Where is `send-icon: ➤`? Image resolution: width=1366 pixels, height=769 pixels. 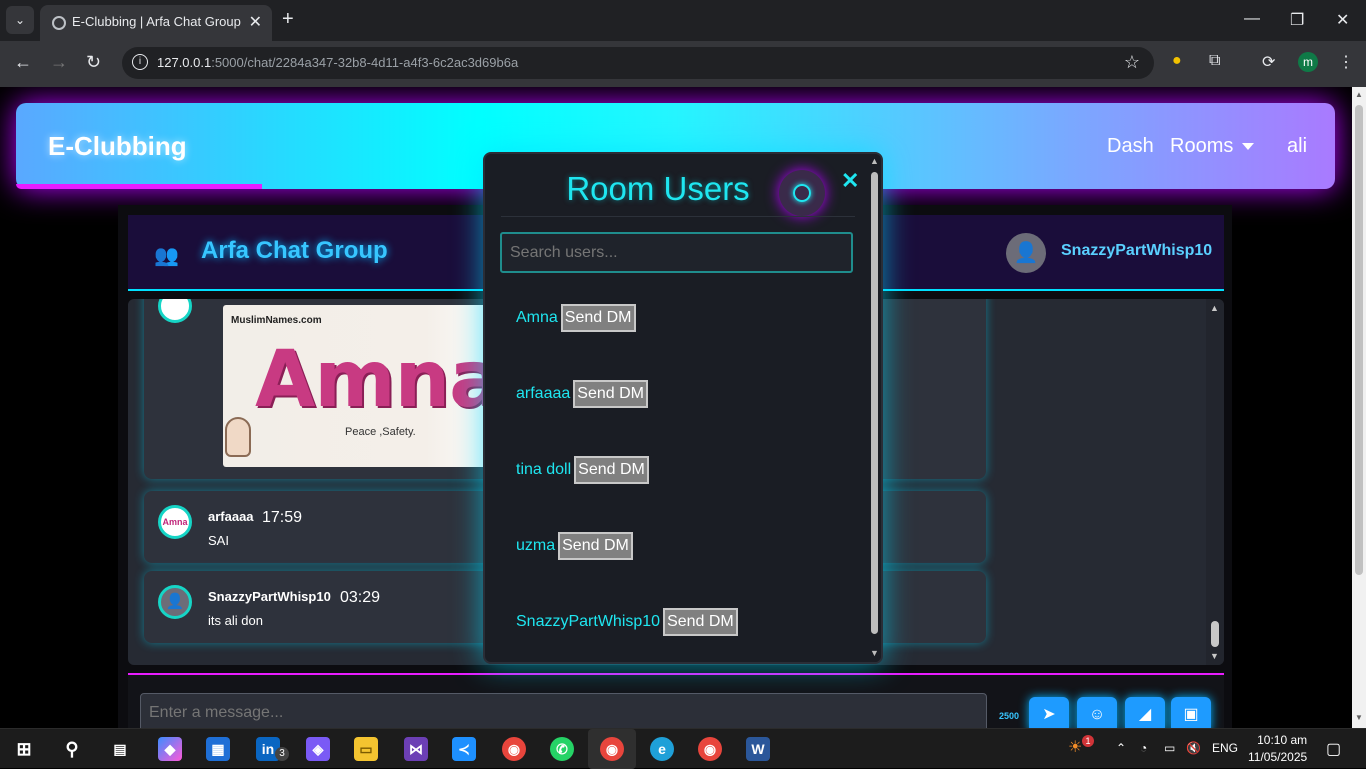
send-icon: ➤ is located at coordinates (1049, 712).